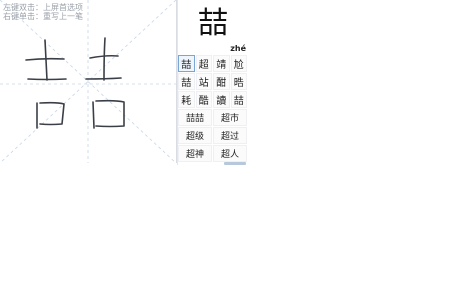 This screenshot has width=450, height=300. Describe the element at coordinates (186, 99) in the screenshot. I see `candidate-char: 耗` at that location.